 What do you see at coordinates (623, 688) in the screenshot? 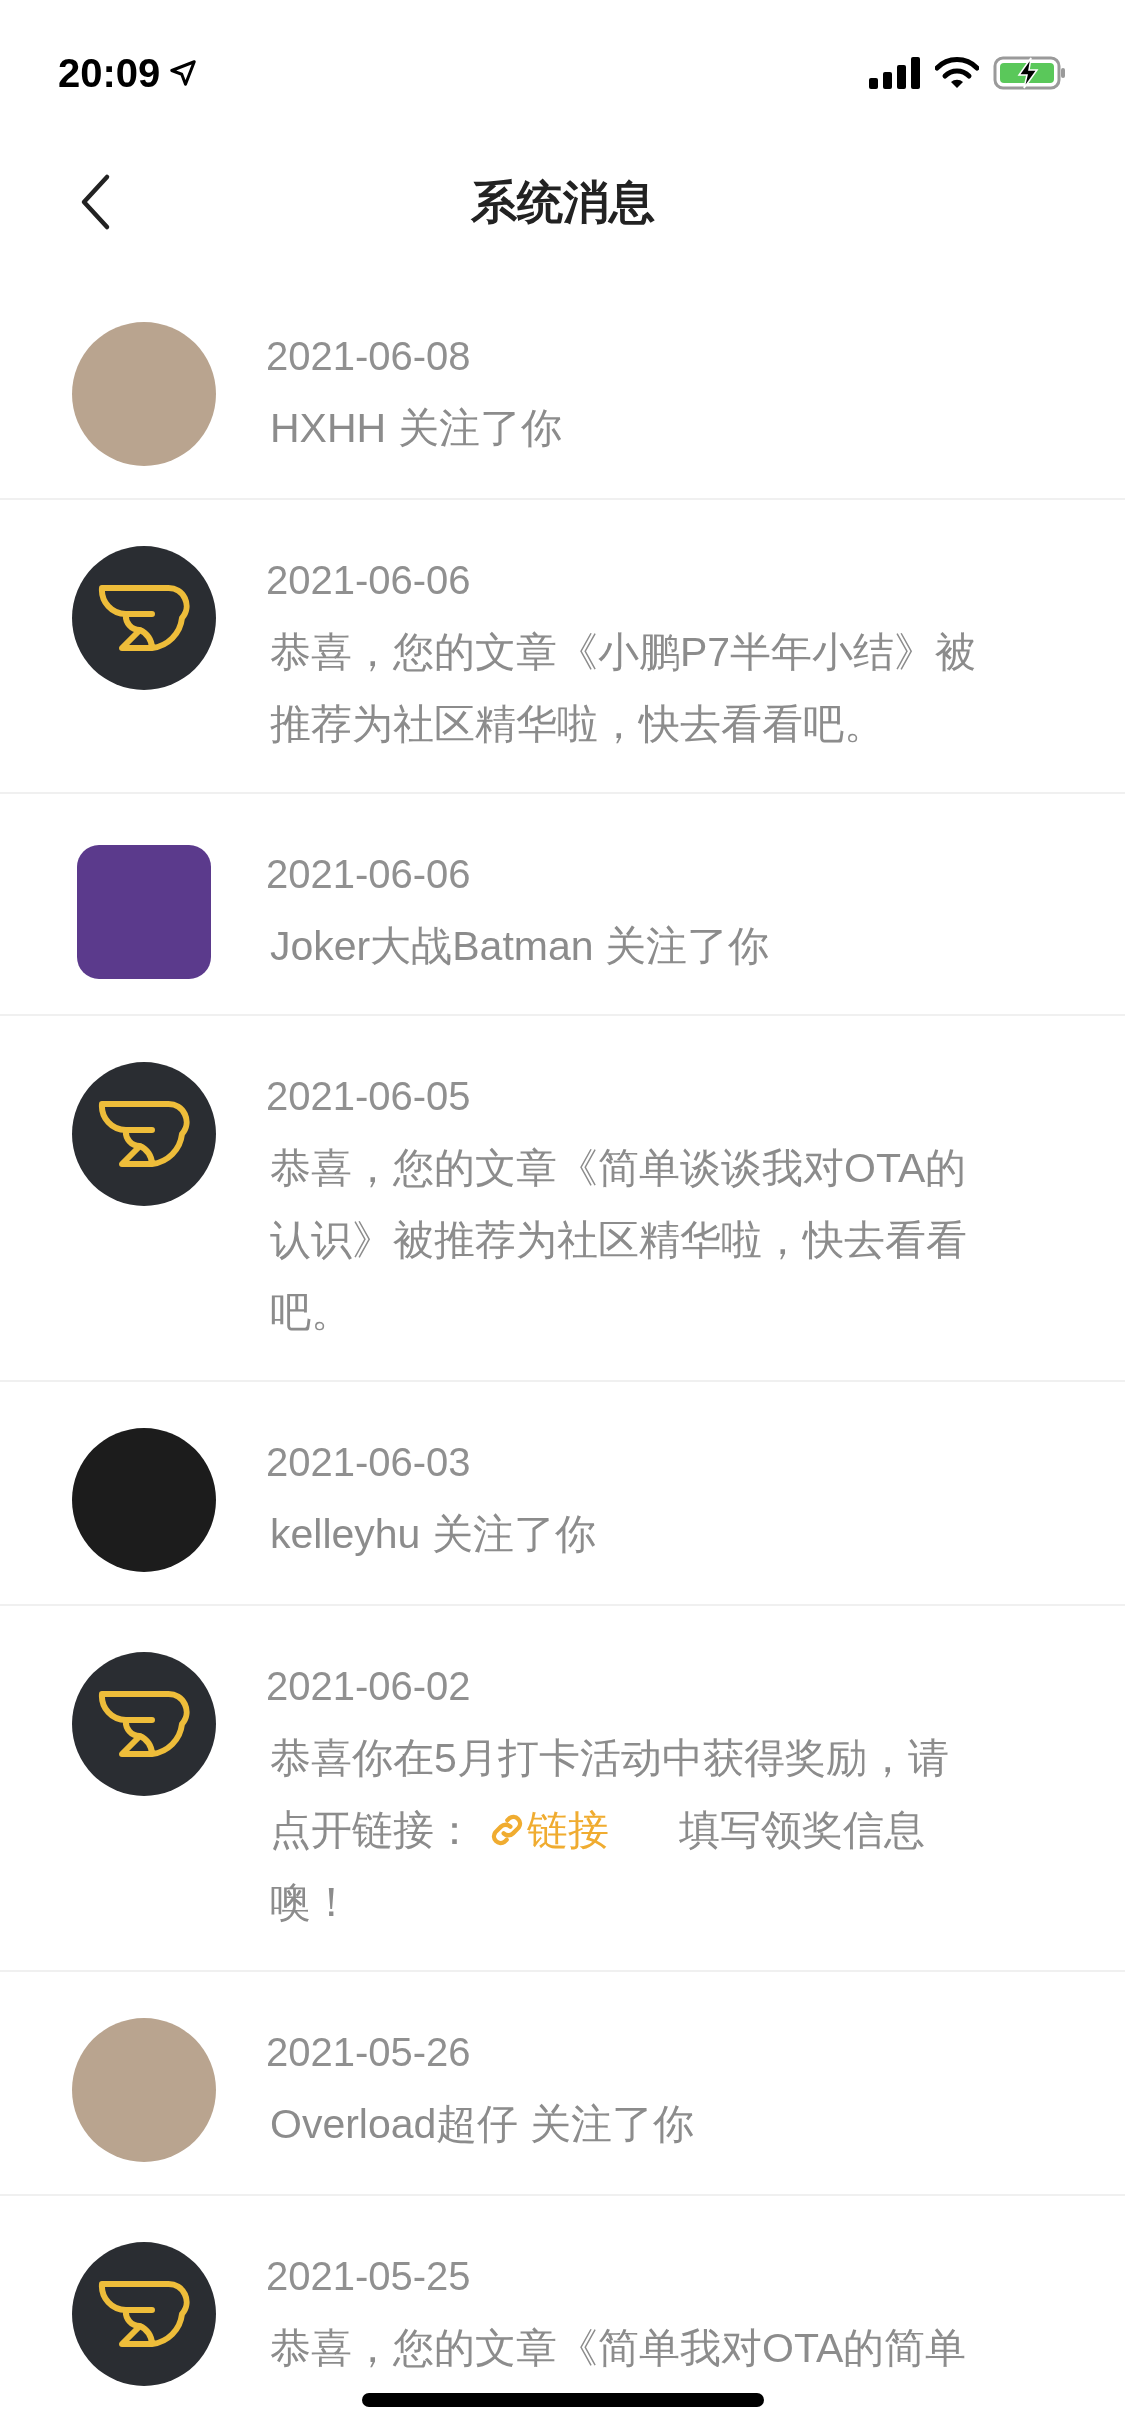
I see `message-text: 恭喜，您的文章《小鹏P7半年小结》被推荐为社区精华啦，快去看看吧。` at bounding box center [623, 688].